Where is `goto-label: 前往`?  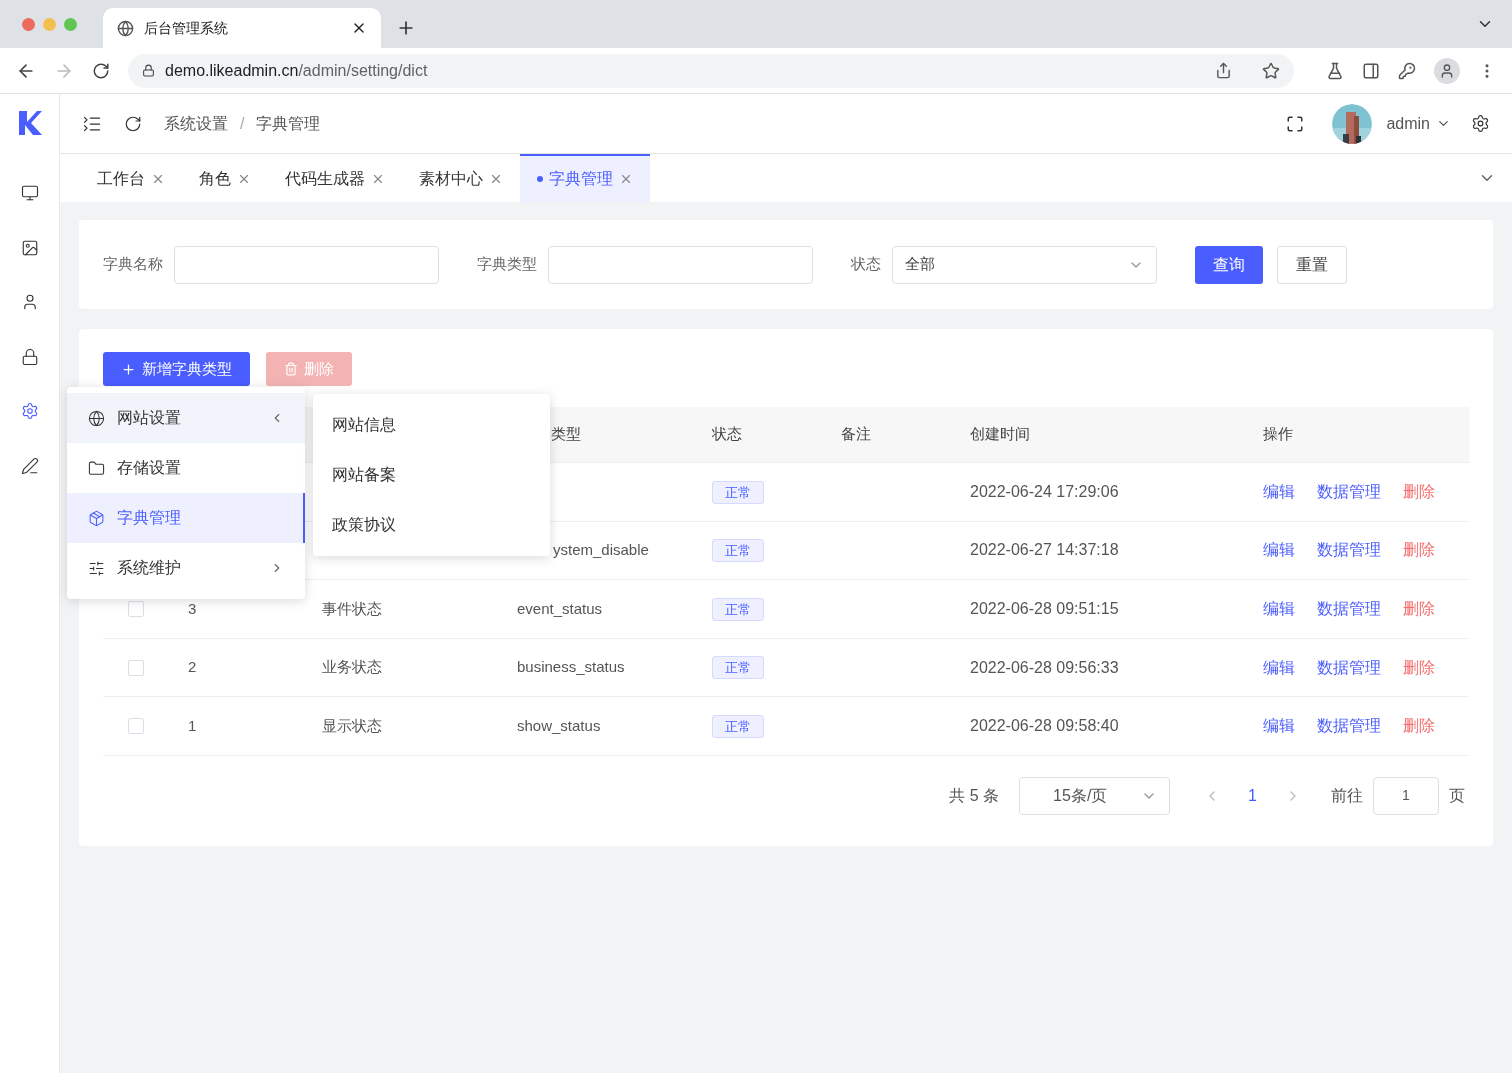 goto-label: 前往 is located at coordinates (1347, 795).